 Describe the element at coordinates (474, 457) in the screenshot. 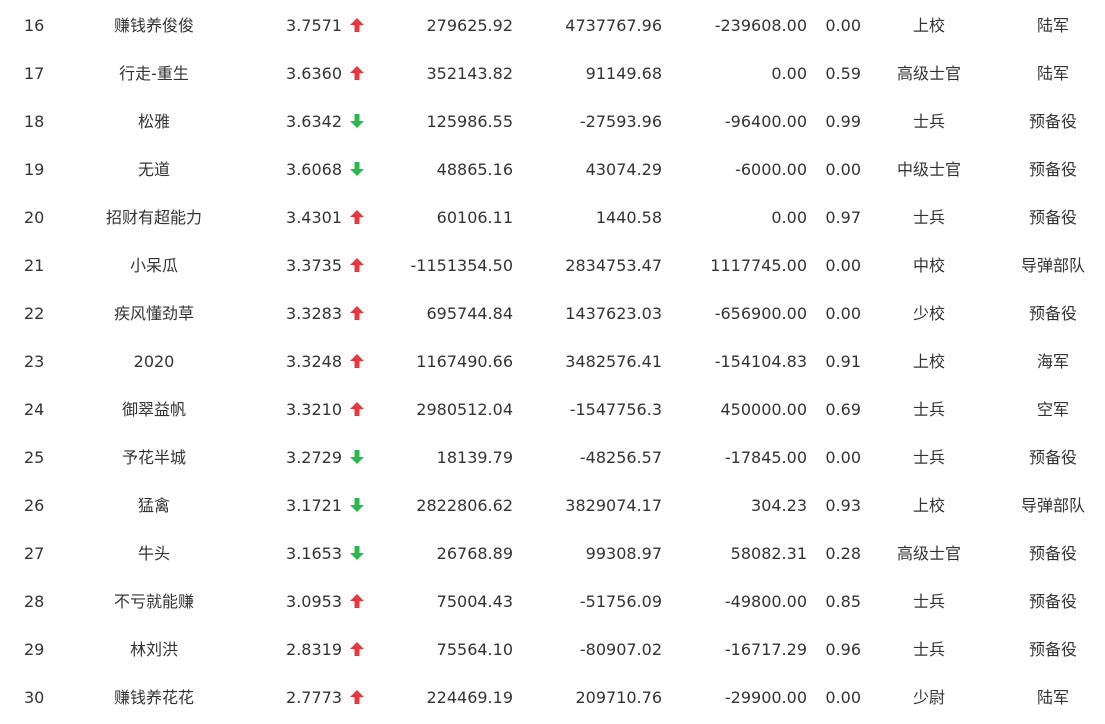

I see `value-column-1: 18139.79` at that location.